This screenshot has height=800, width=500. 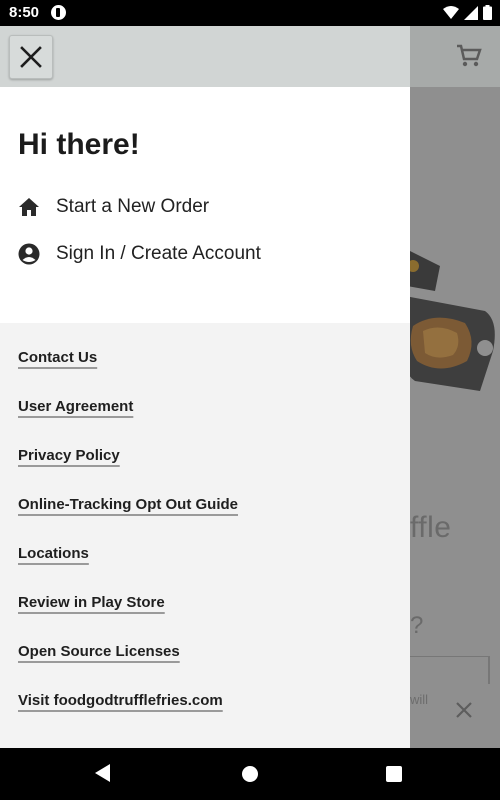 I want to click on back-icon, so click(x=102, y=773).